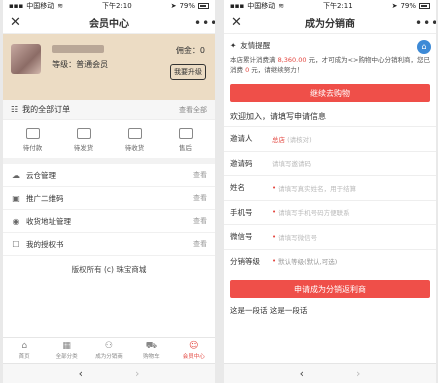  I want to click on cloud-icon: ☁, so click(16, 175).